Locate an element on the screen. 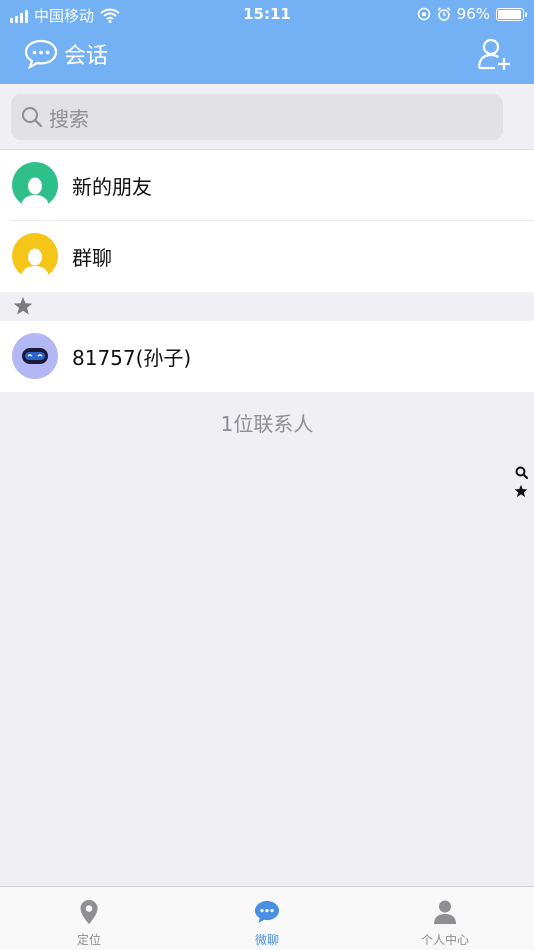  function-list: 新的朋友 群聊 is located at coordinates (267, 221).